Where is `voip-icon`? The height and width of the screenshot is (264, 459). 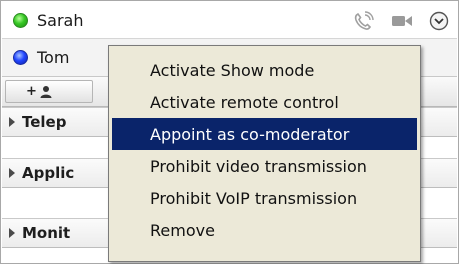 voip-icon is located at coordinates (364, 23).